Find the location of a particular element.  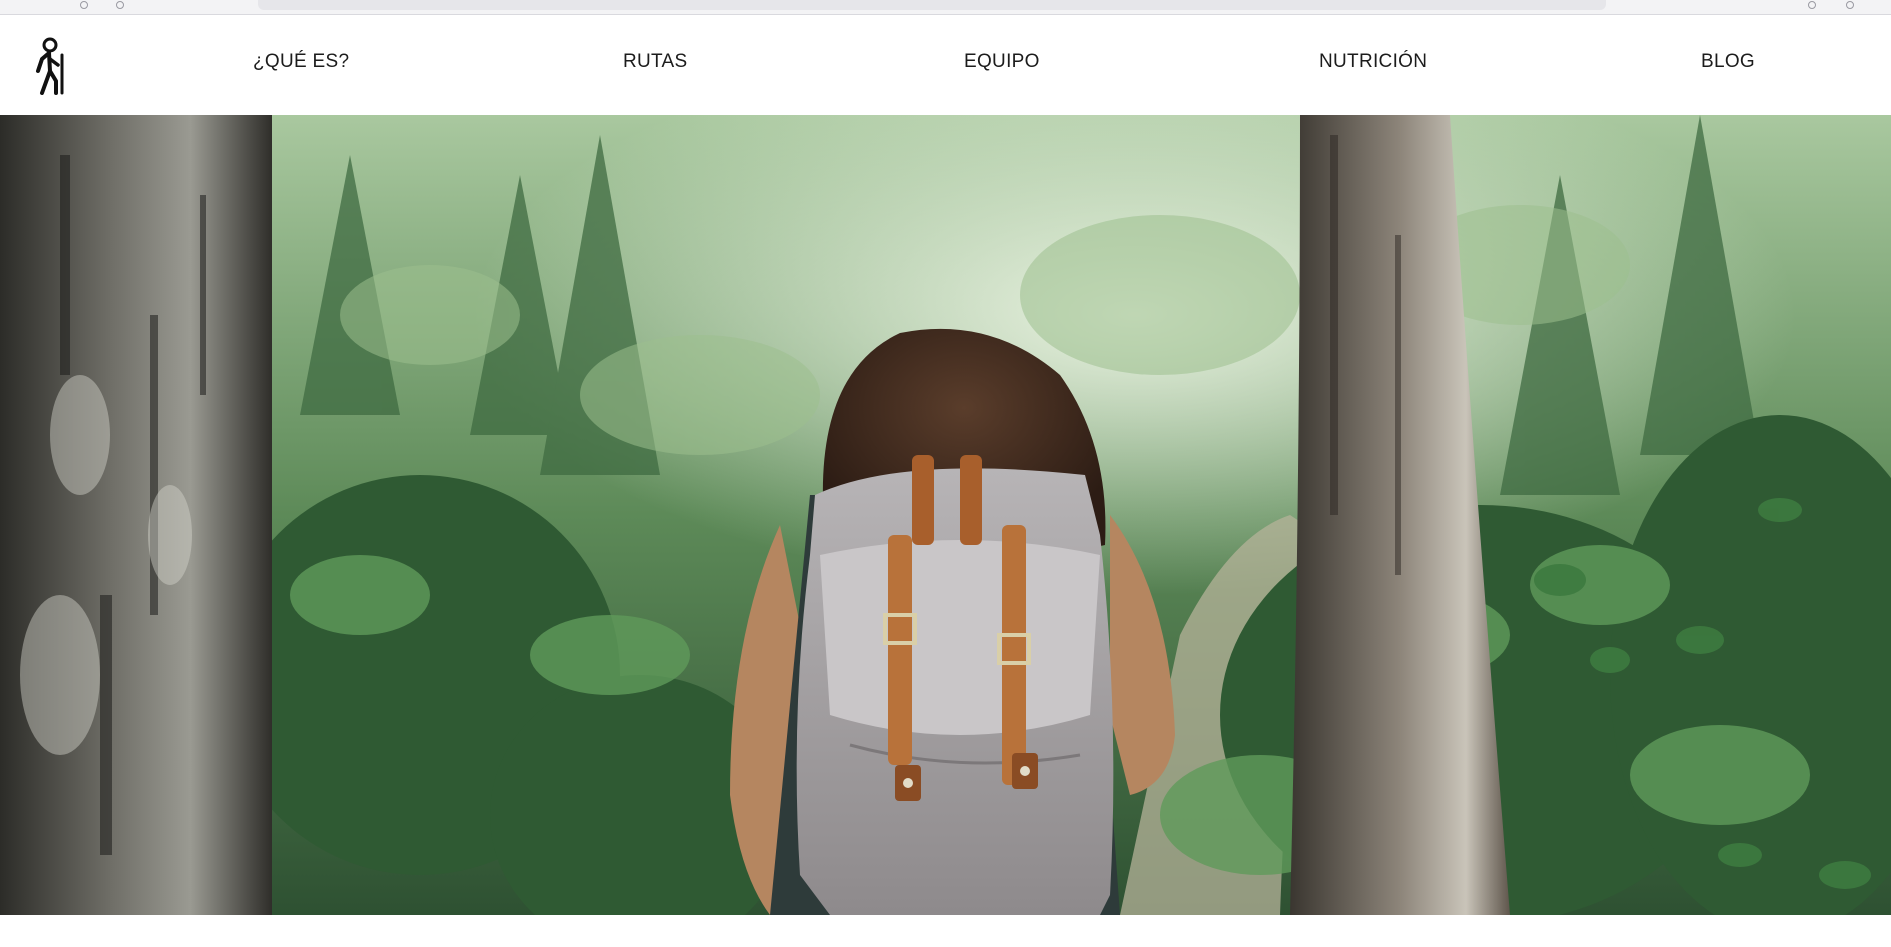

address-bar is located at coordinates (932, 5).